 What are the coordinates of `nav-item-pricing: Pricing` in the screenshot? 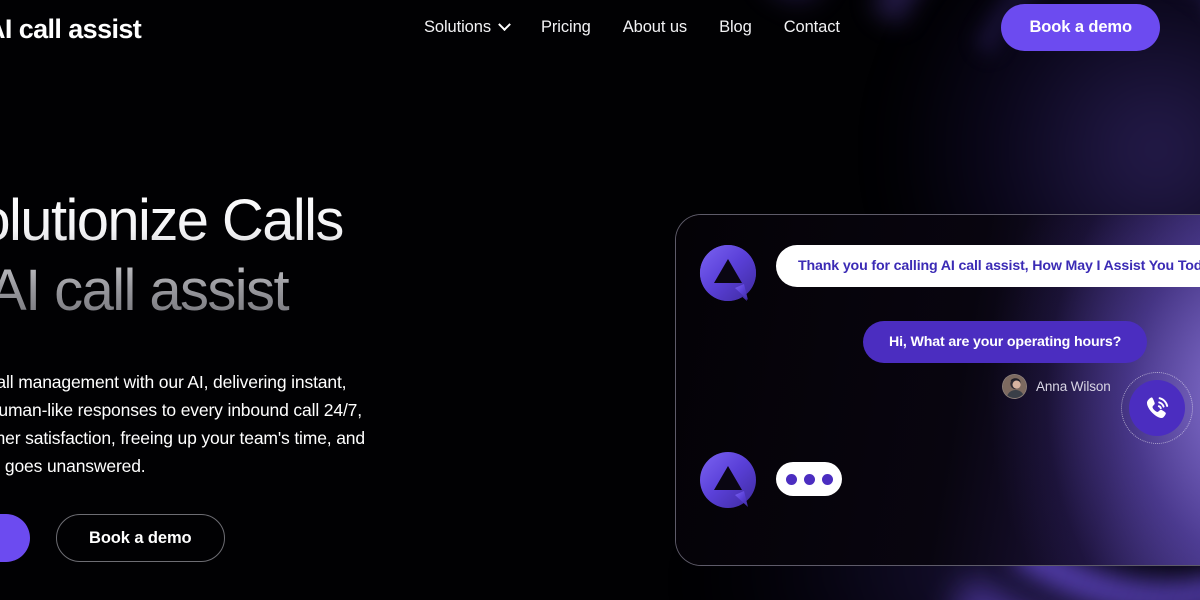 It's located at (566, 27).